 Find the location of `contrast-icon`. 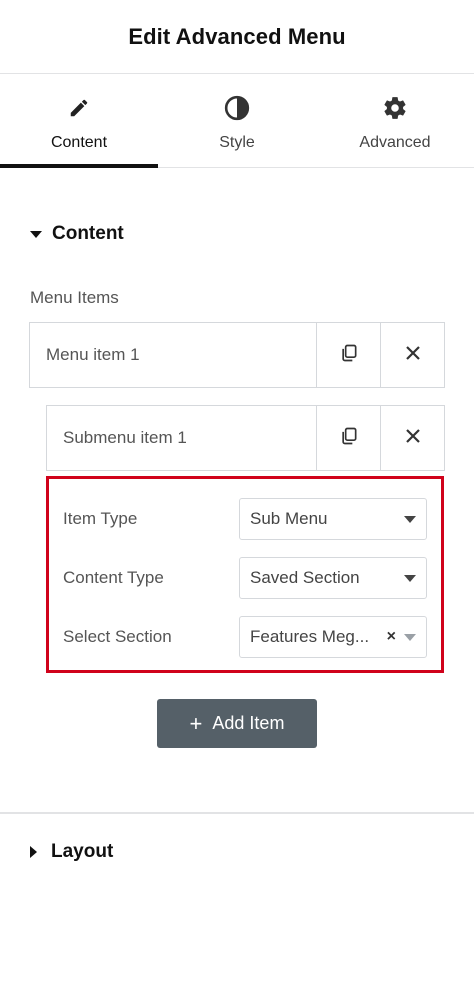

contrast-icon is located at coordinates (237, 108).